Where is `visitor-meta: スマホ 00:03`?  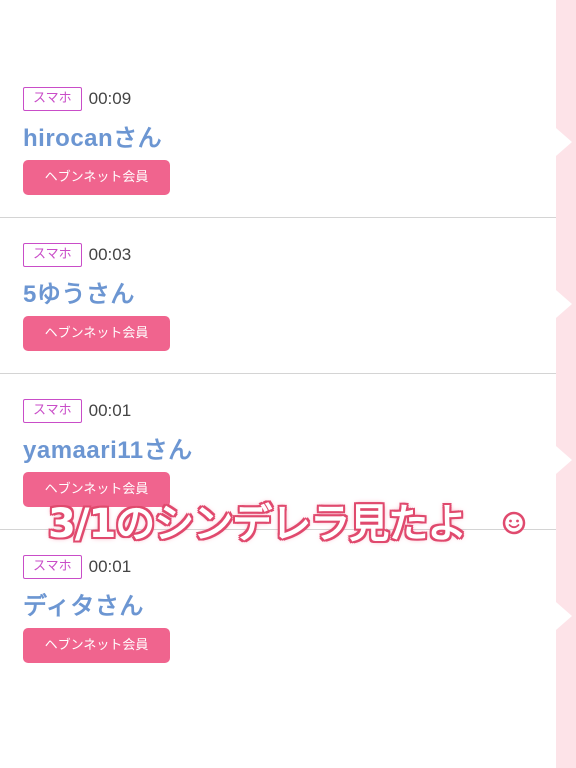 visitor-meta: スマホ 00:03 is located at coordinates (77, 254).